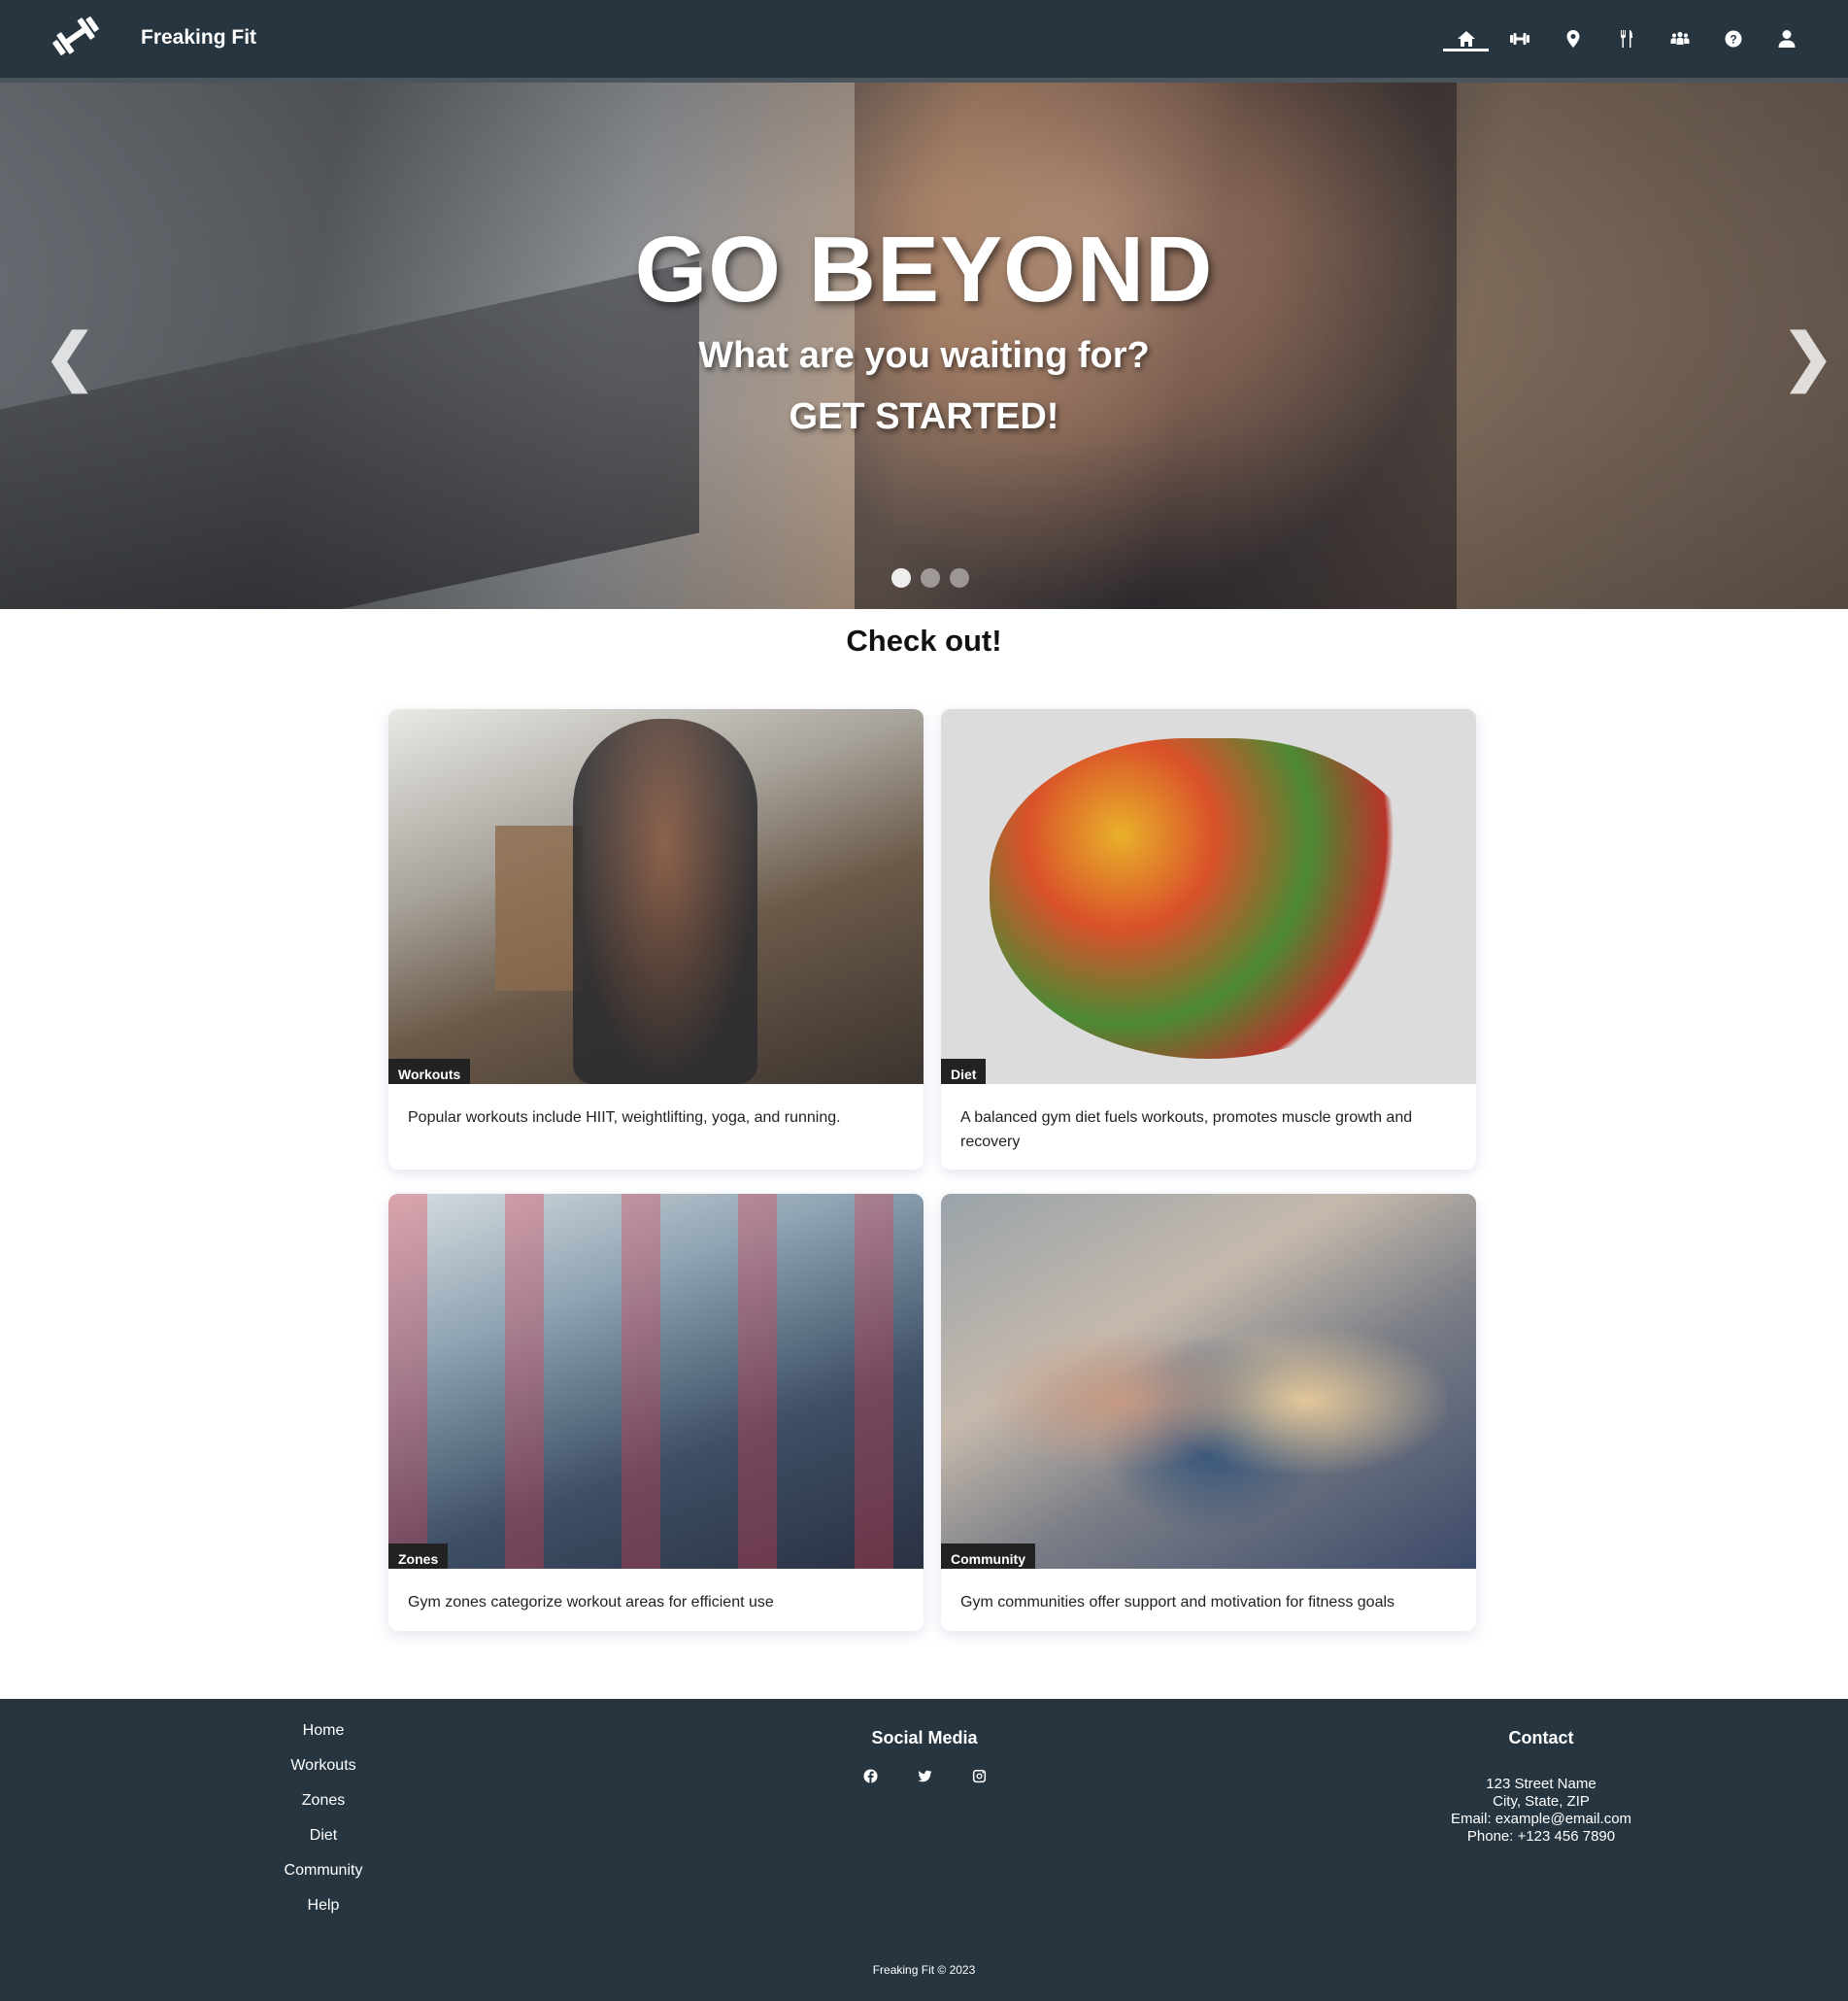  I want to click on footer-links: Home Workouts Zones Diet Community Help, so click(323, 1811).